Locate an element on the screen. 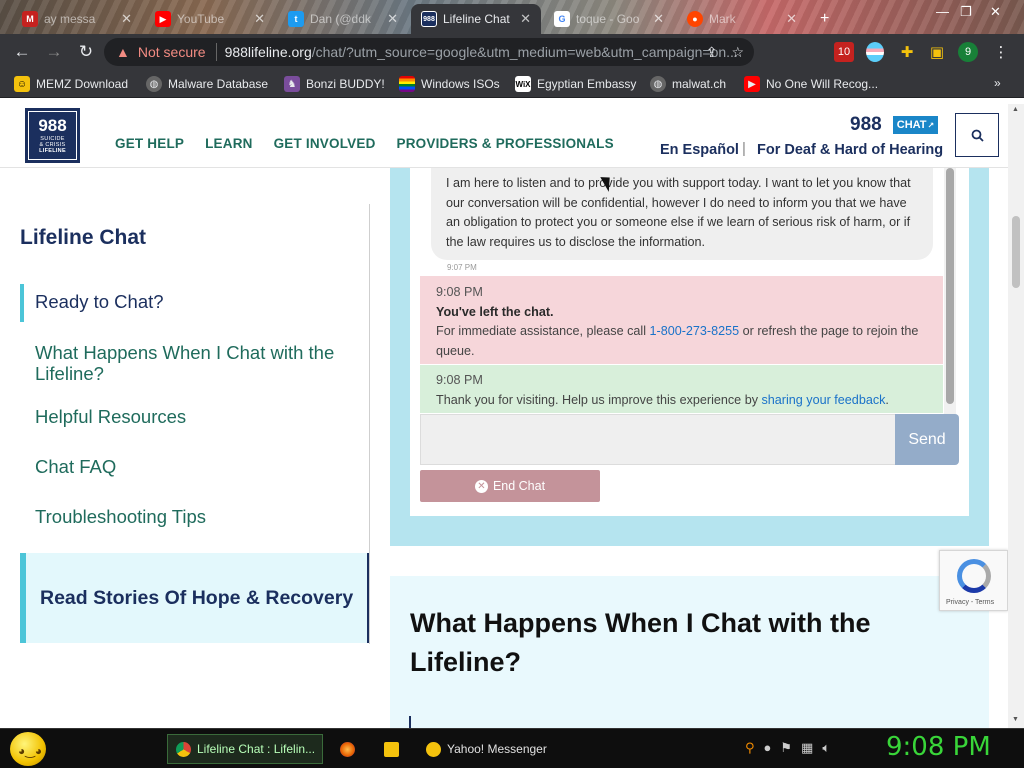 Image resolution: width=1024 pixels, height=768 pixels. scroll-down-icon: ▼ is located at coordinates (1015, 719).